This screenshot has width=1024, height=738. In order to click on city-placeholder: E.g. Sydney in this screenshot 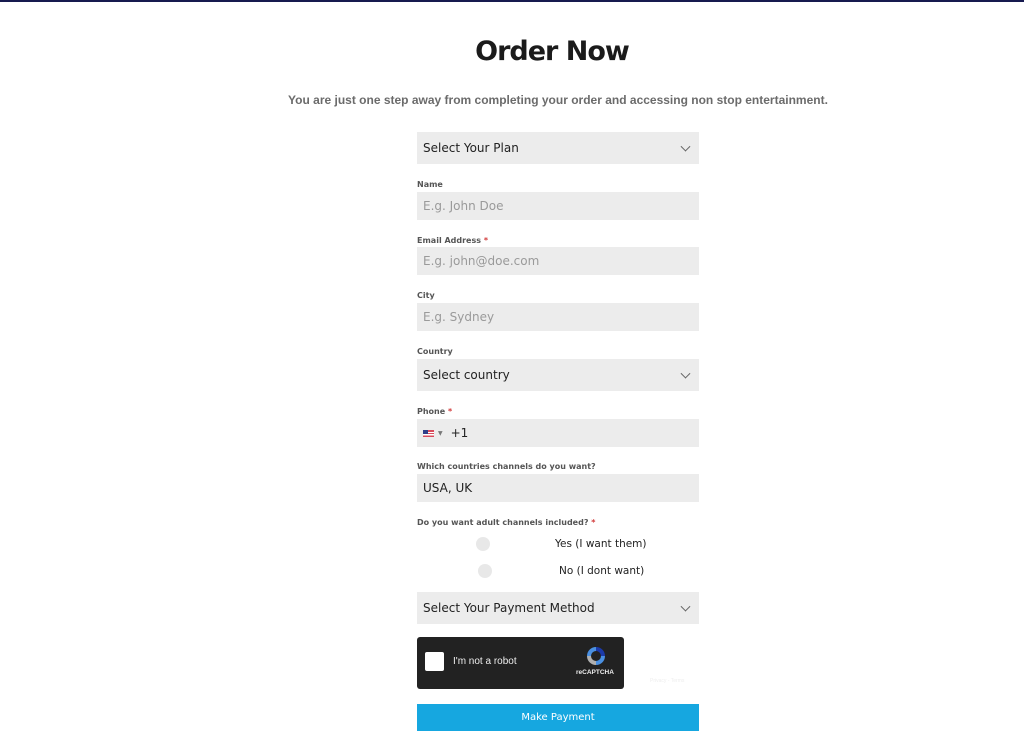, I will do `click(459, 317)`.